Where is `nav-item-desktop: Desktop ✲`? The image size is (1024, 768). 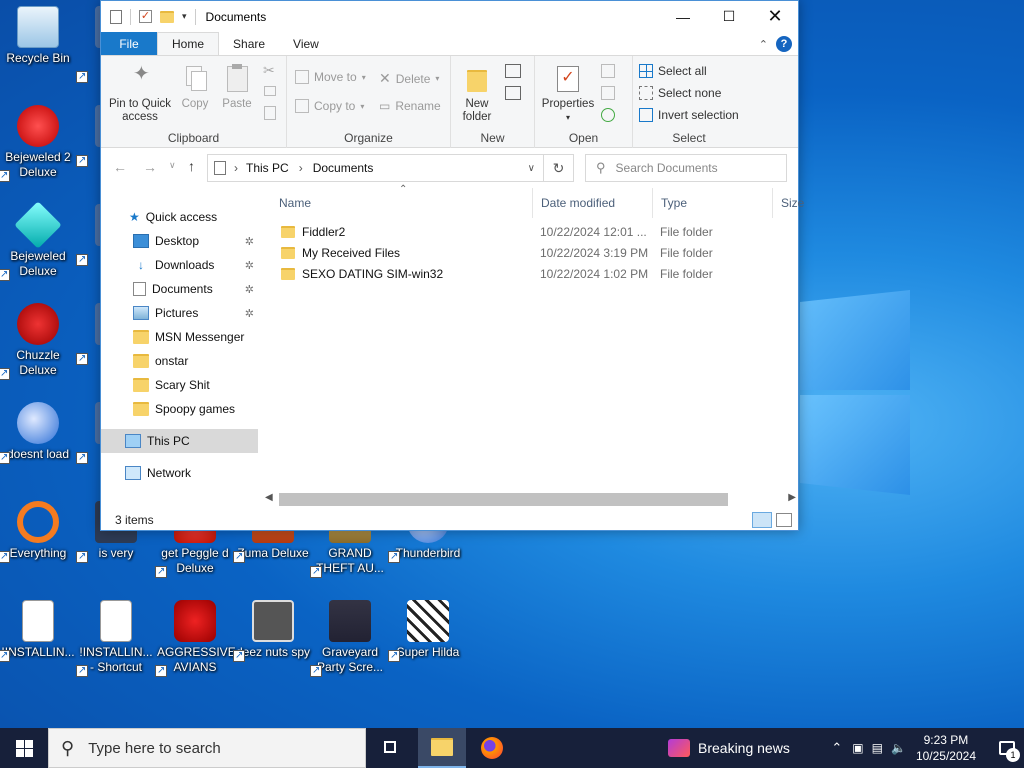 nav-item-desktop: Desktop ✲ is located at coordinates (179, 241).